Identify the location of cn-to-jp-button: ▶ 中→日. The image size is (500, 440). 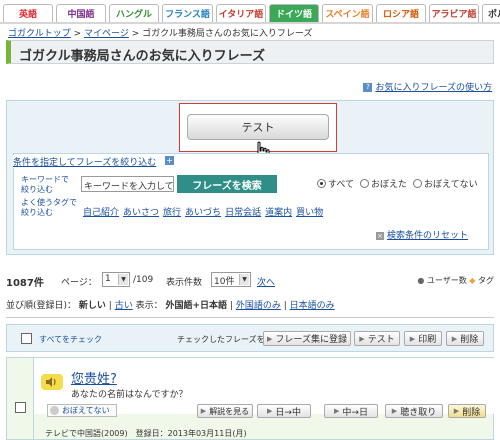
(351, 411).